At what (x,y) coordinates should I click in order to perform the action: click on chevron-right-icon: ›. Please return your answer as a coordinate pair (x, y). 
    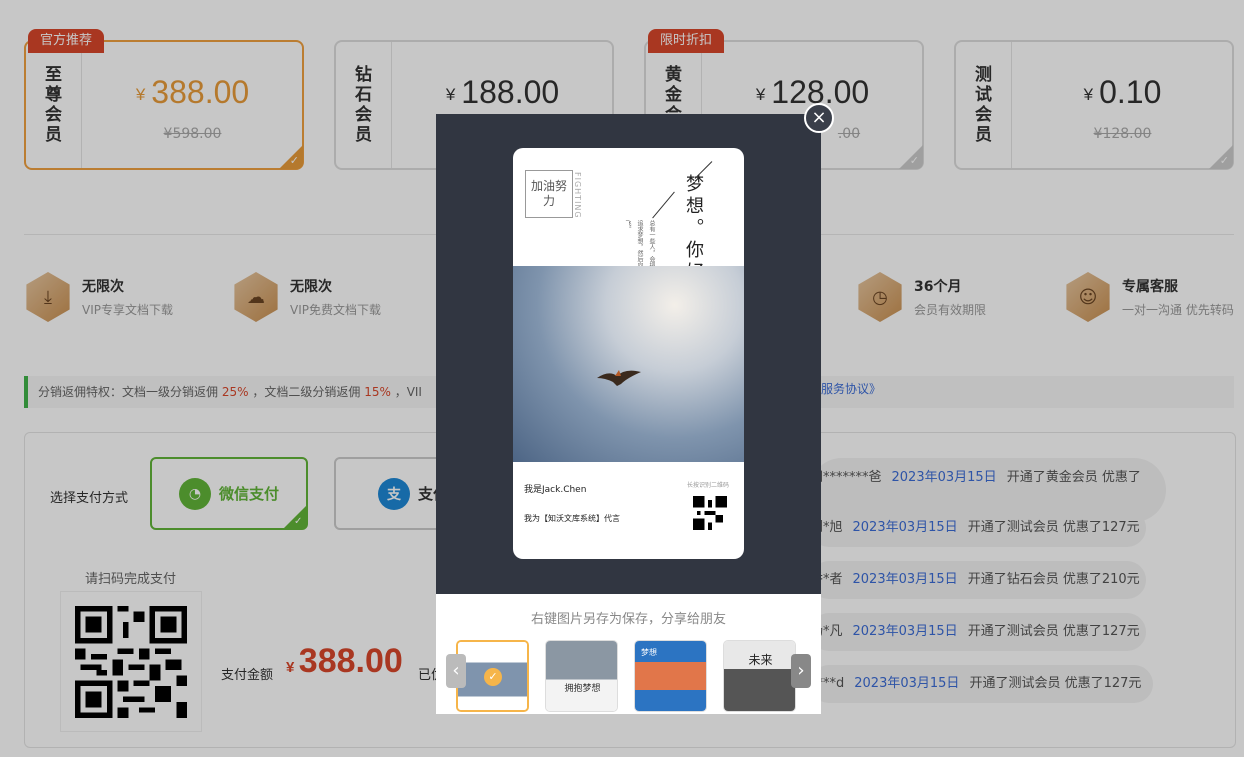
    Looking at the image, I should click on (801, 671).